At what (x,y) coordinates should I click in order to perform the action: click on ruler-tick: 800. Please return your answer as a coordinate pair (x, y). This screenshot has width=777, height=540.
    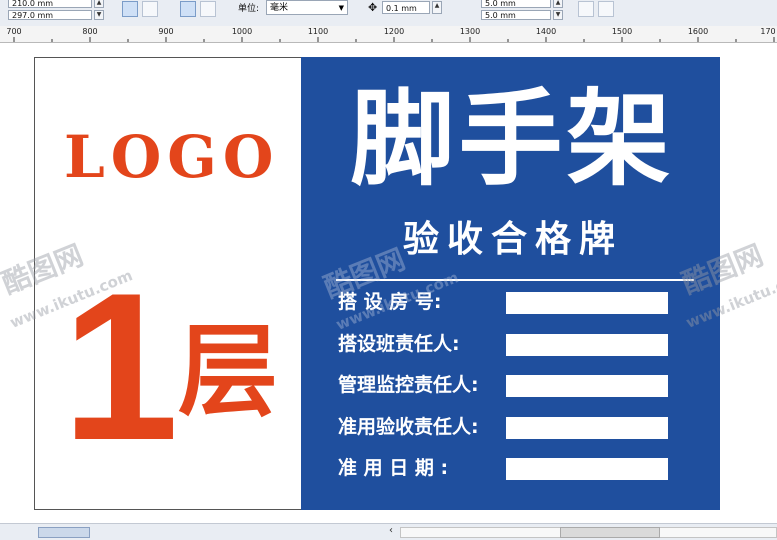
    Looking at the image, I should click on (90, 31).